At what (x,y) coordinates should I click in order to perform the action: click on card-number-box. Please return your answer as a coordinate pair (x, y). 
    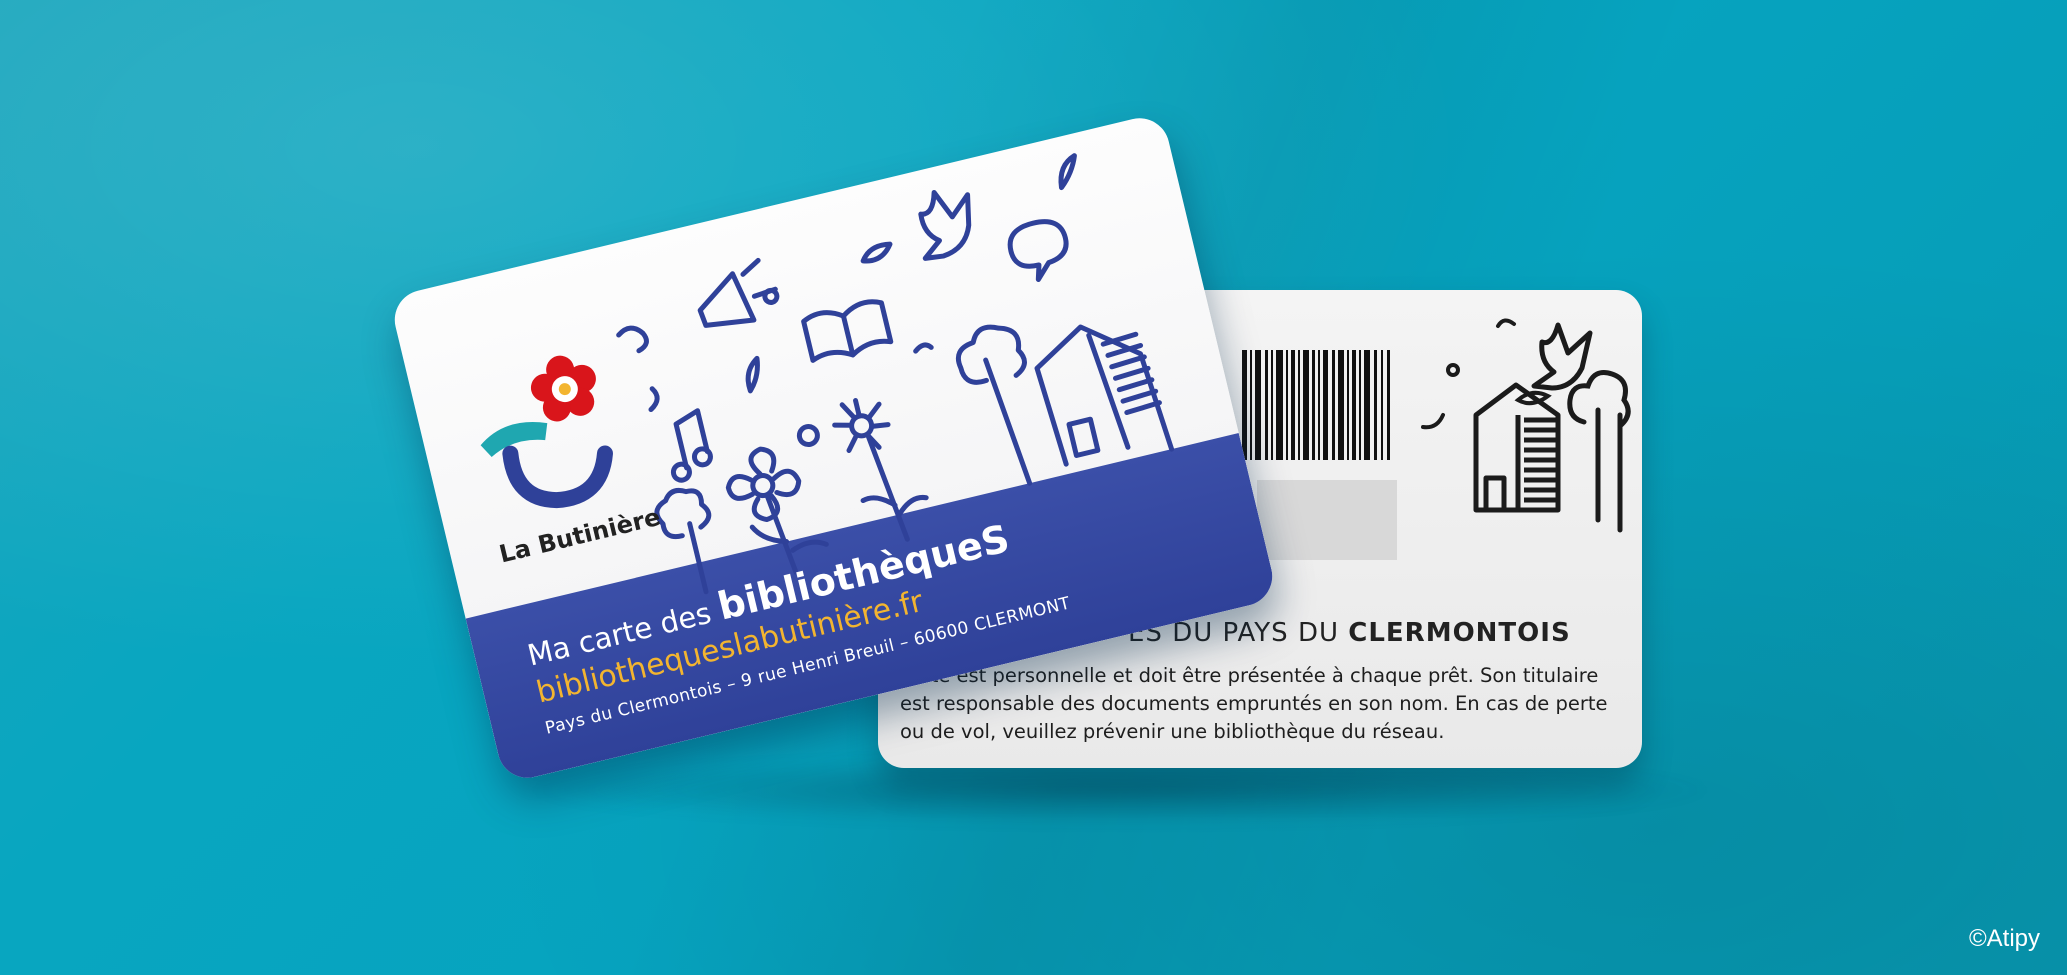
    Looking at the image, I should click on (1327, 520).